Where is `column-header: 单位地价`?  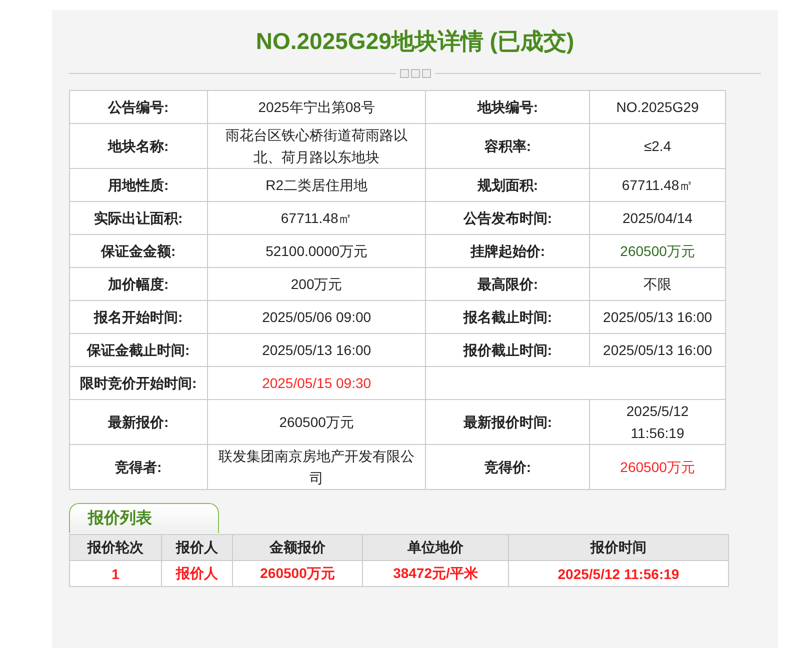
column-header: 单位地价 is located at coordinates (435, 547).